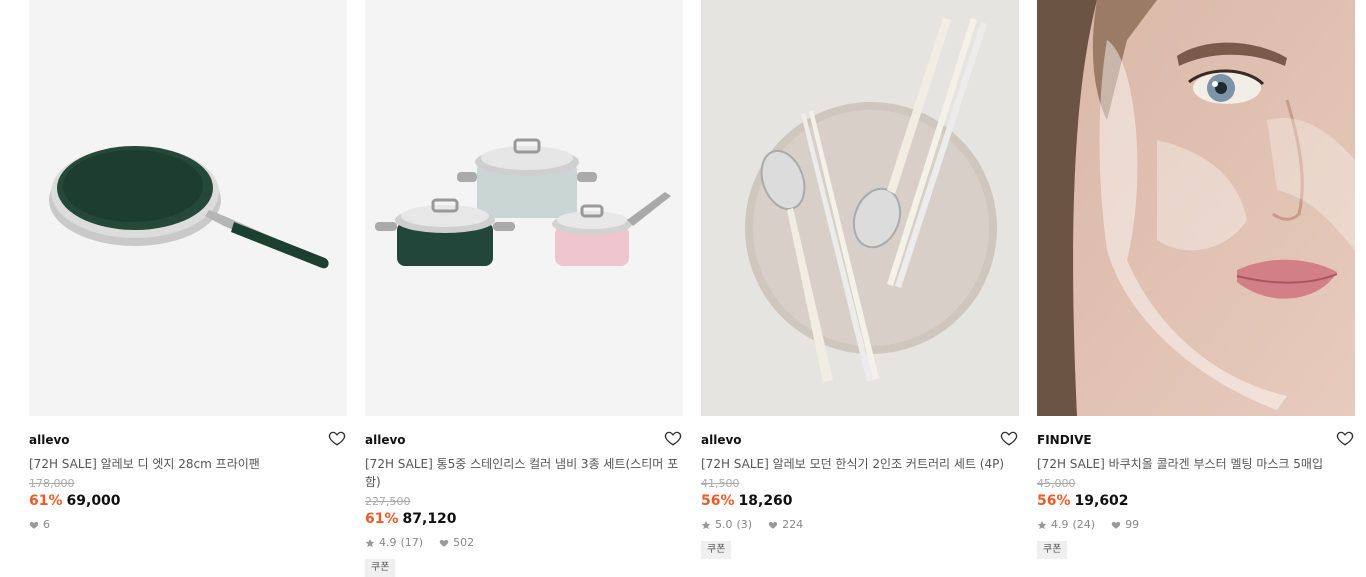 The image size is (1366, 577). I want to click on price-row: 61% 69,000, so click(188, 501).